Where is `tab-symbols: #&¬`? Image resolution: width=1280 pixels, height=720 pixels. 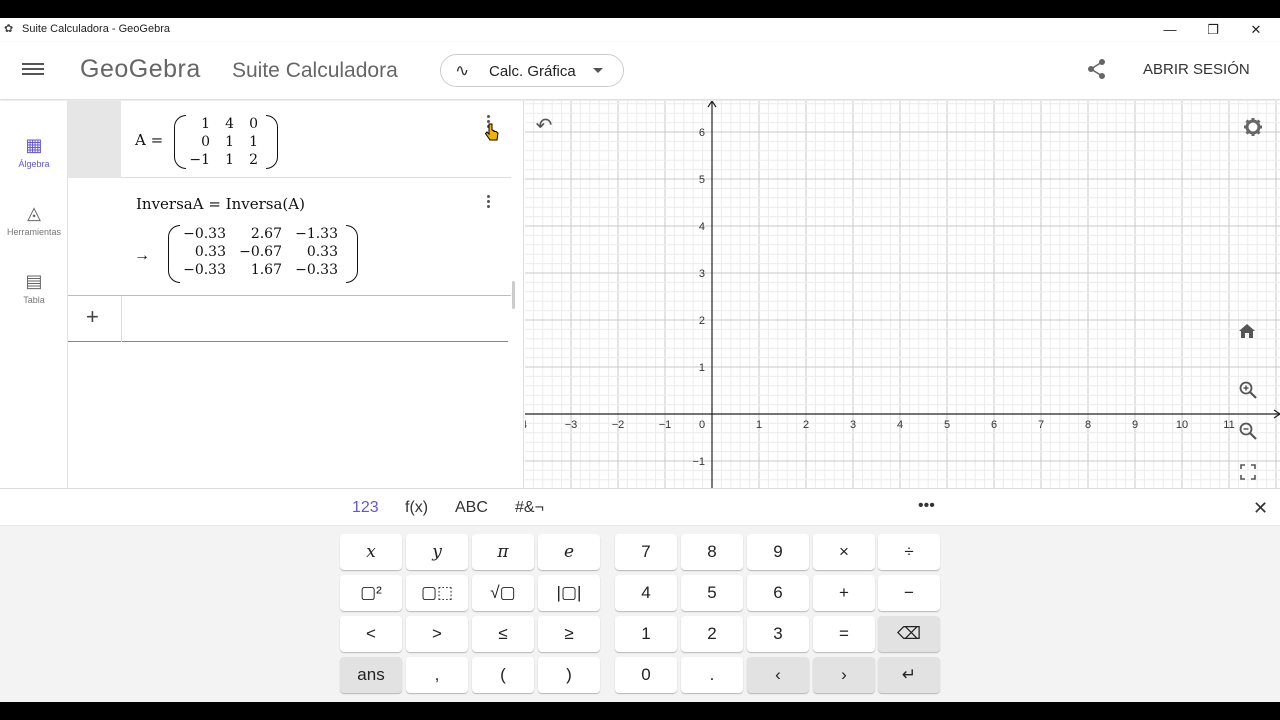 tab-symbols: #&¬ is located at coordinates (529, 508).